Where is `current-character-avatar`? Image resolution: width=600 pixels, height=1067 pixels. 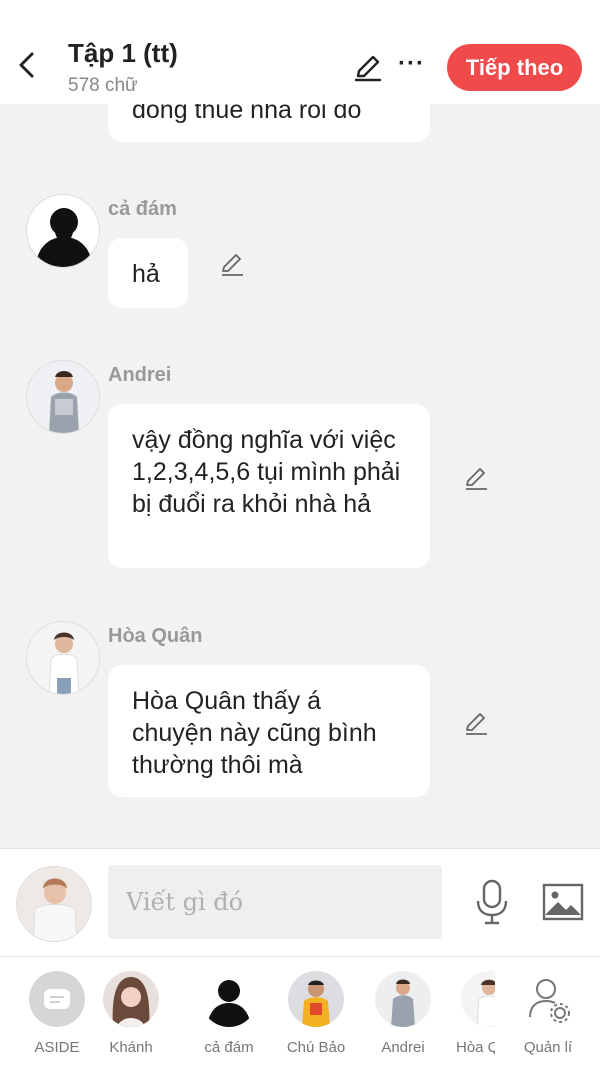 current-character-avatar is located at coordinates (54, 904).